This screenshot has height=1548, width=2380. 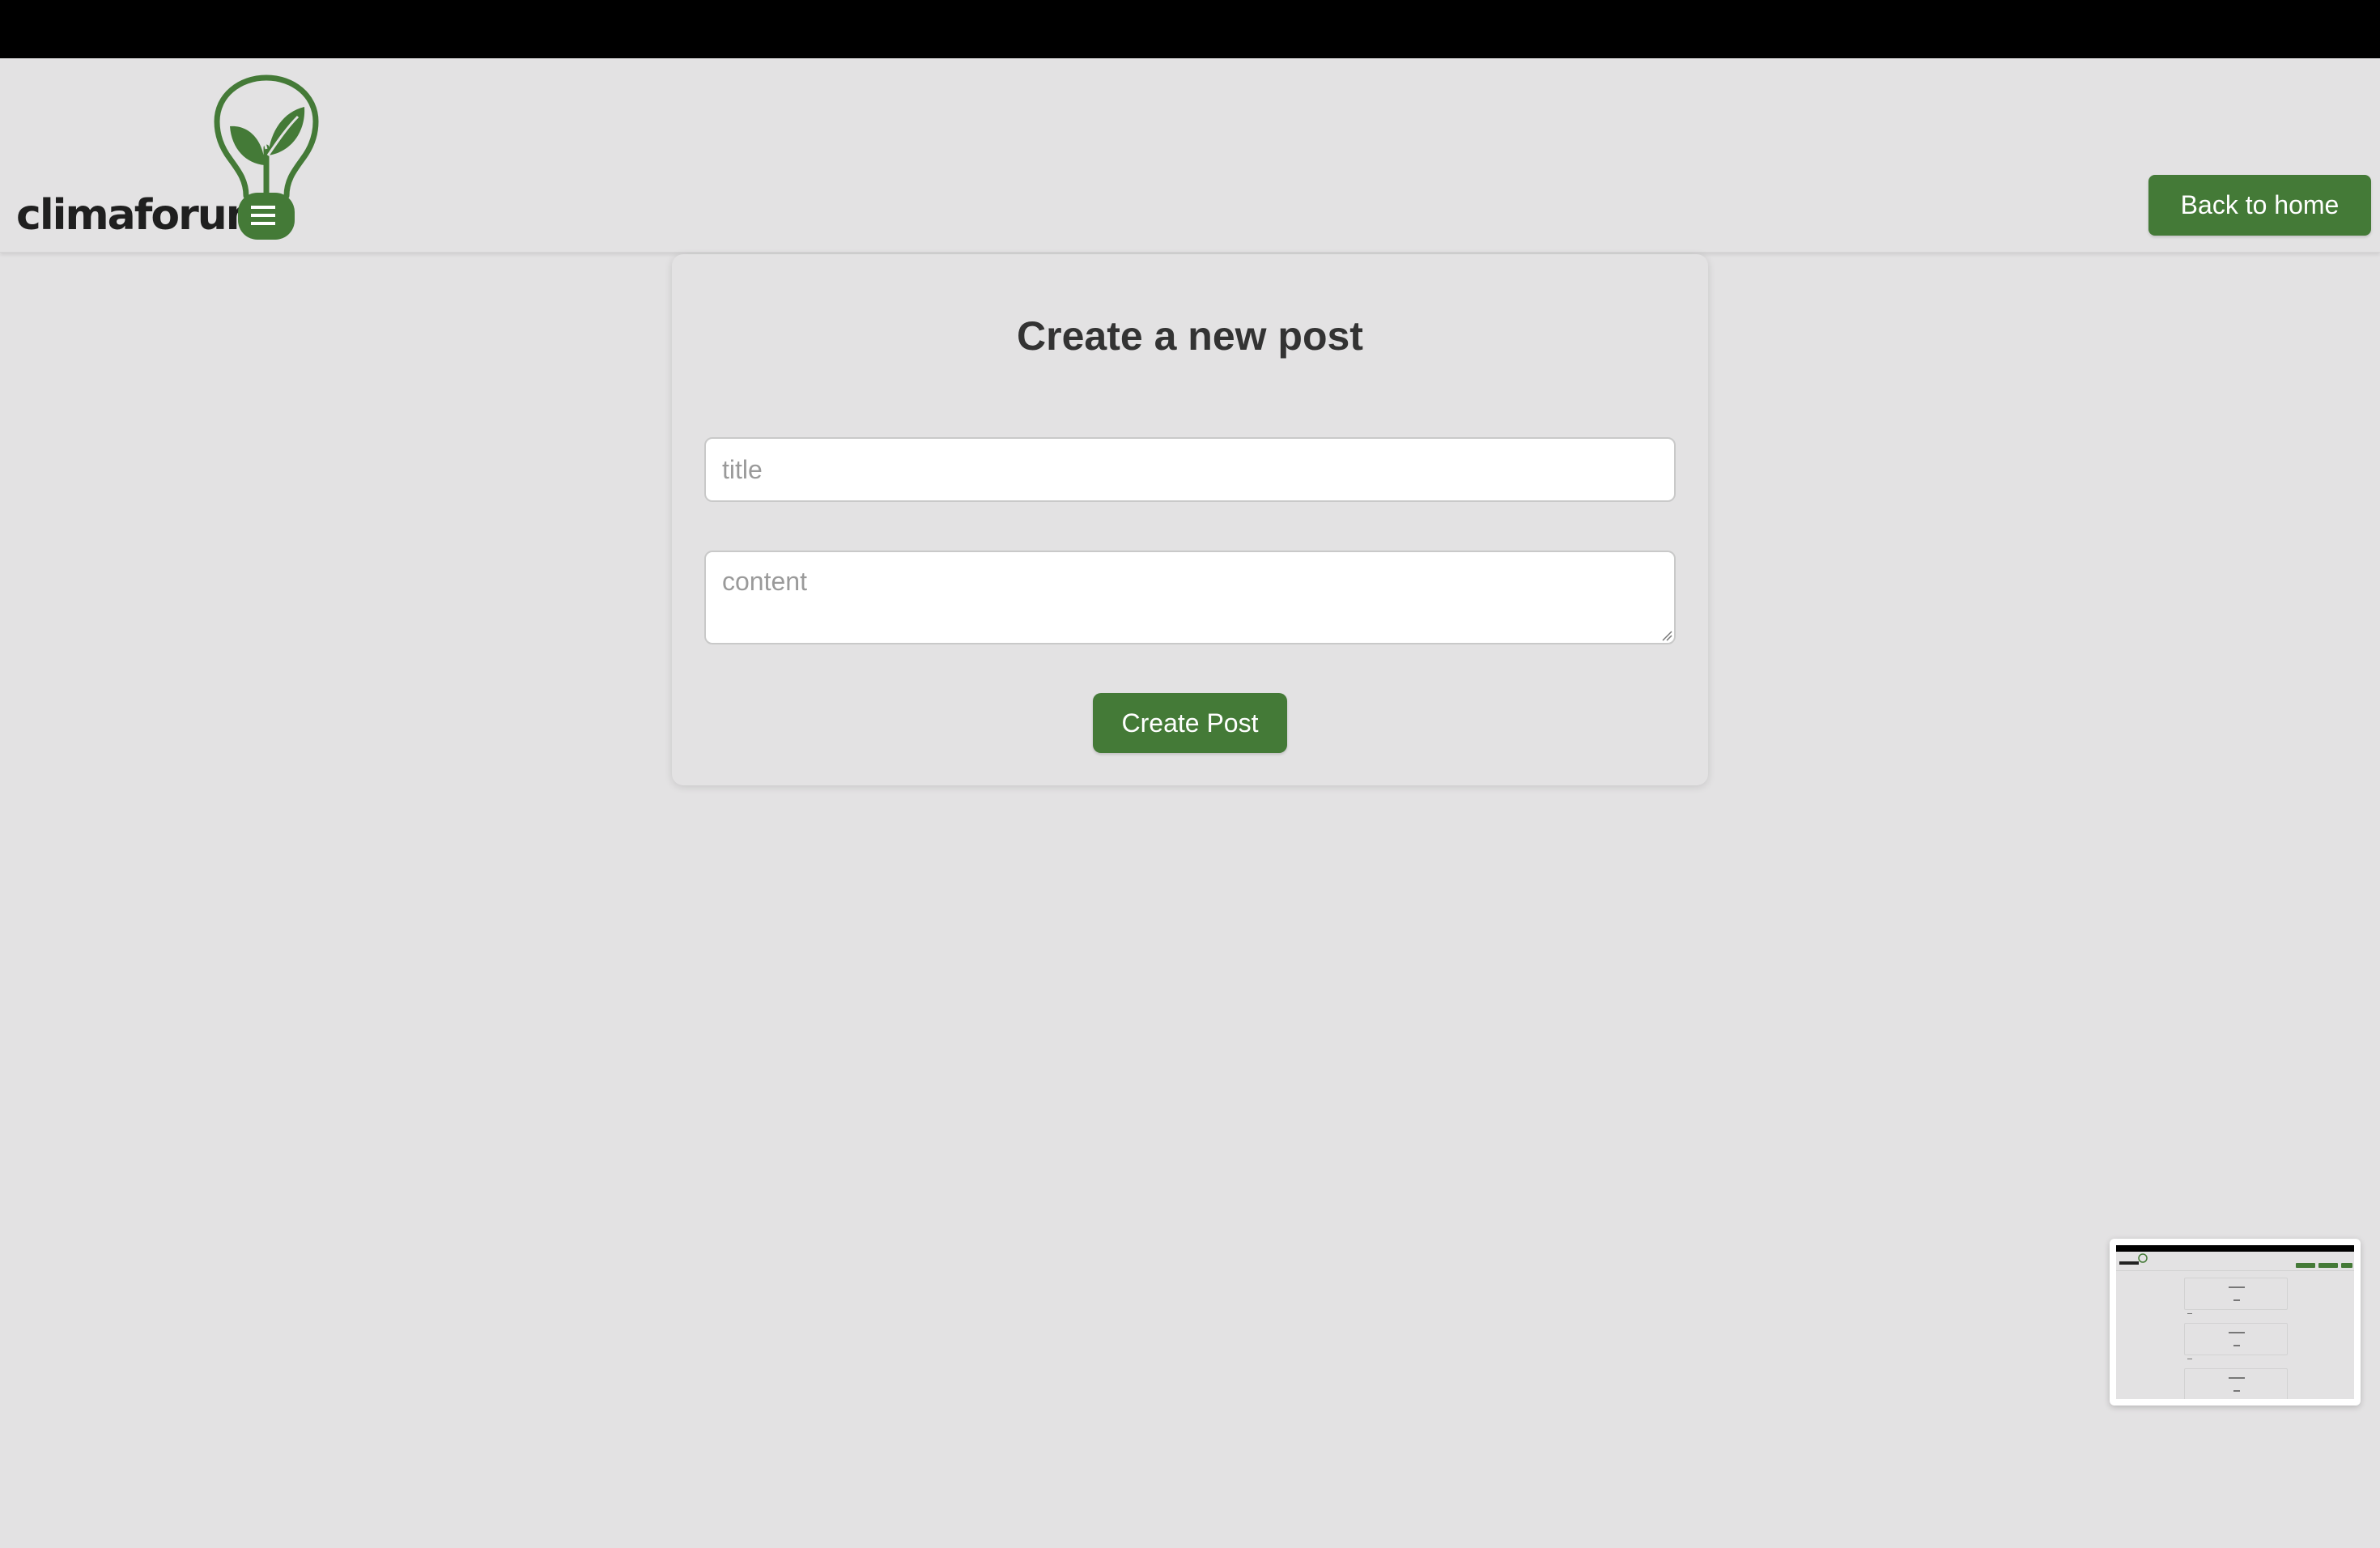 I want to click on site-header: climaforum Back to home, so click(x=1190, y=156).